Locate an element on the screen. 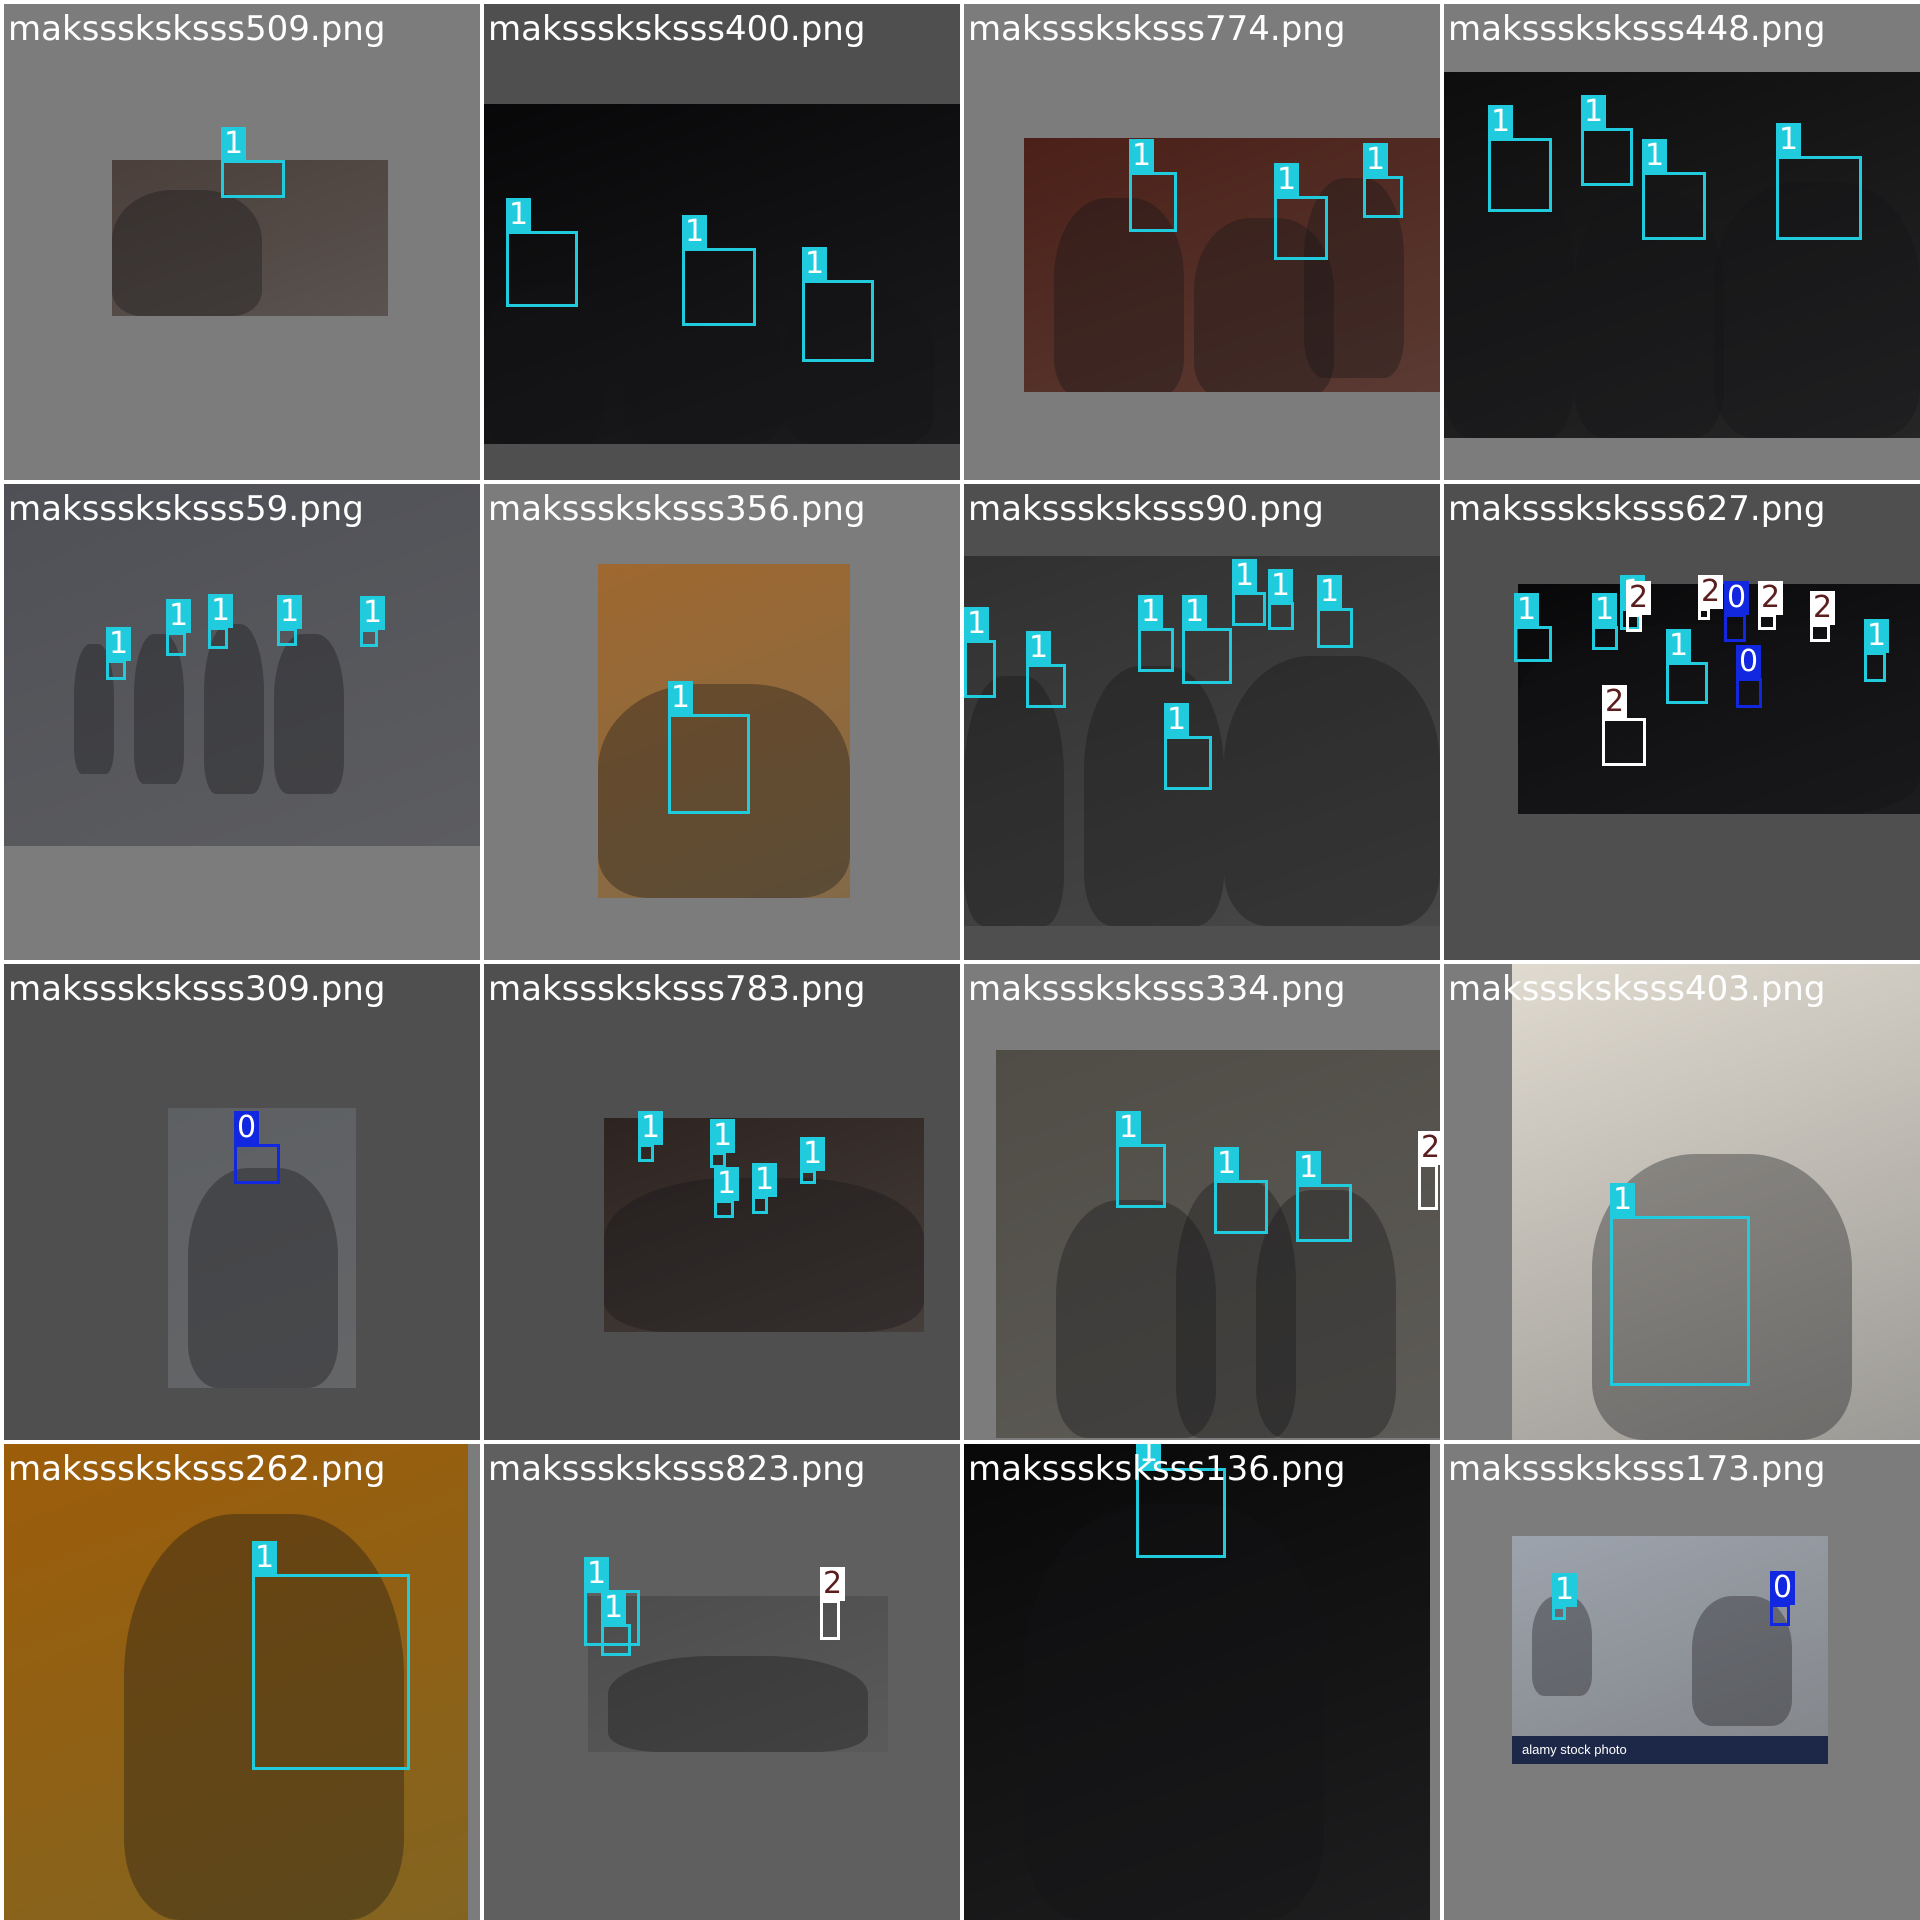  image-filename: maksssksksss400.png is located at coordinates (677, 29).